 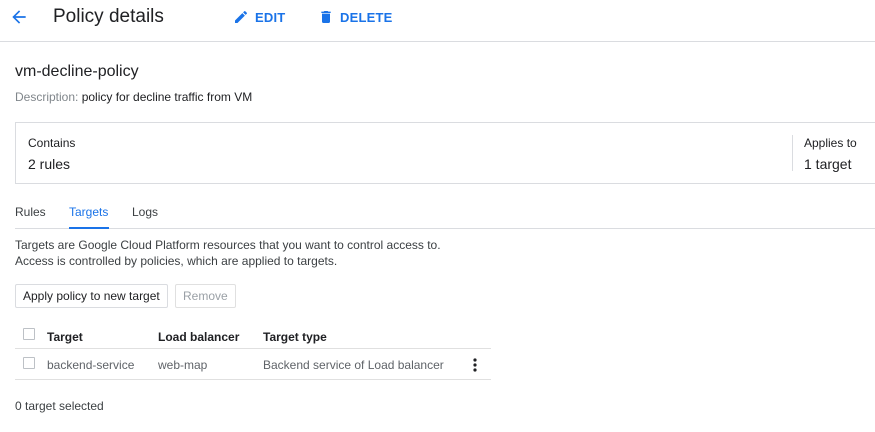 What do you see at coordinates (167, 97) in the screenshot?
I see `description-value: policy for decline traffic from VM` at bounding box center [167, 97].